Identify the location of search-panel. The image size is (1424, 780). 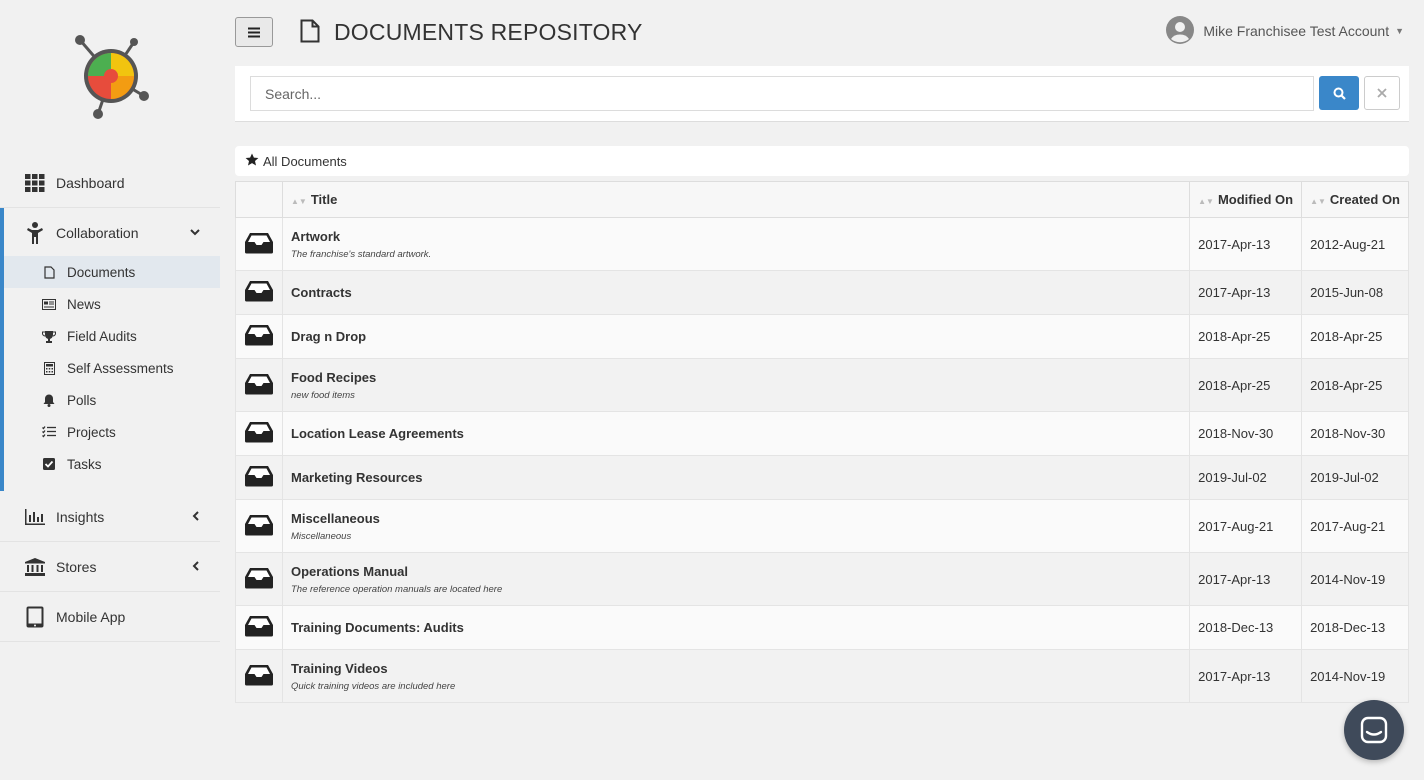
(822, 94).